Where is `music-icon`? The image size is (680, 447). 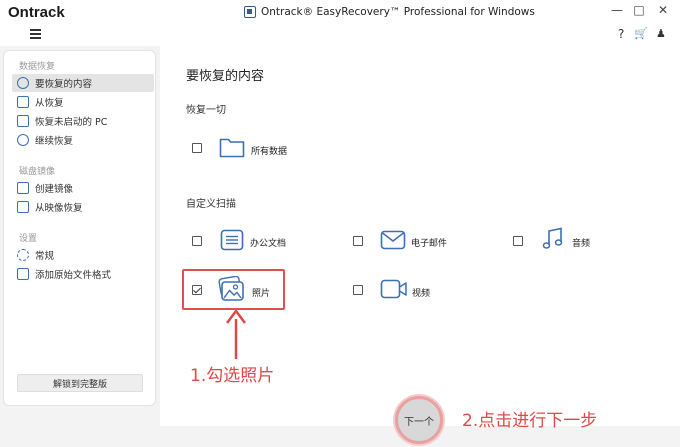
music-icon is located at coordinates (552, 238).